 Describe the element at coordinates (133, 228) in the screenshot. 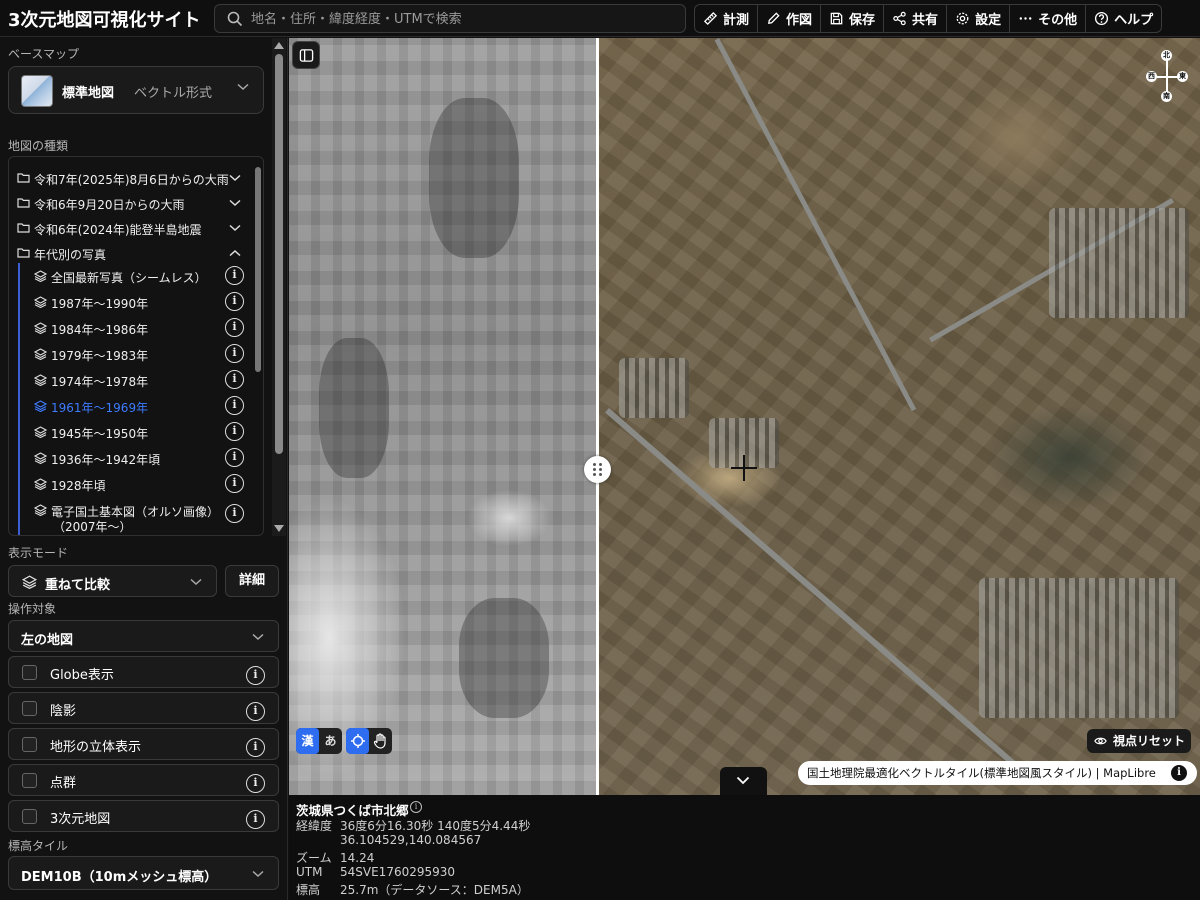

I see `folder-2024-noto-quake: 令和6年(2024年)能登半島地震` at that location.